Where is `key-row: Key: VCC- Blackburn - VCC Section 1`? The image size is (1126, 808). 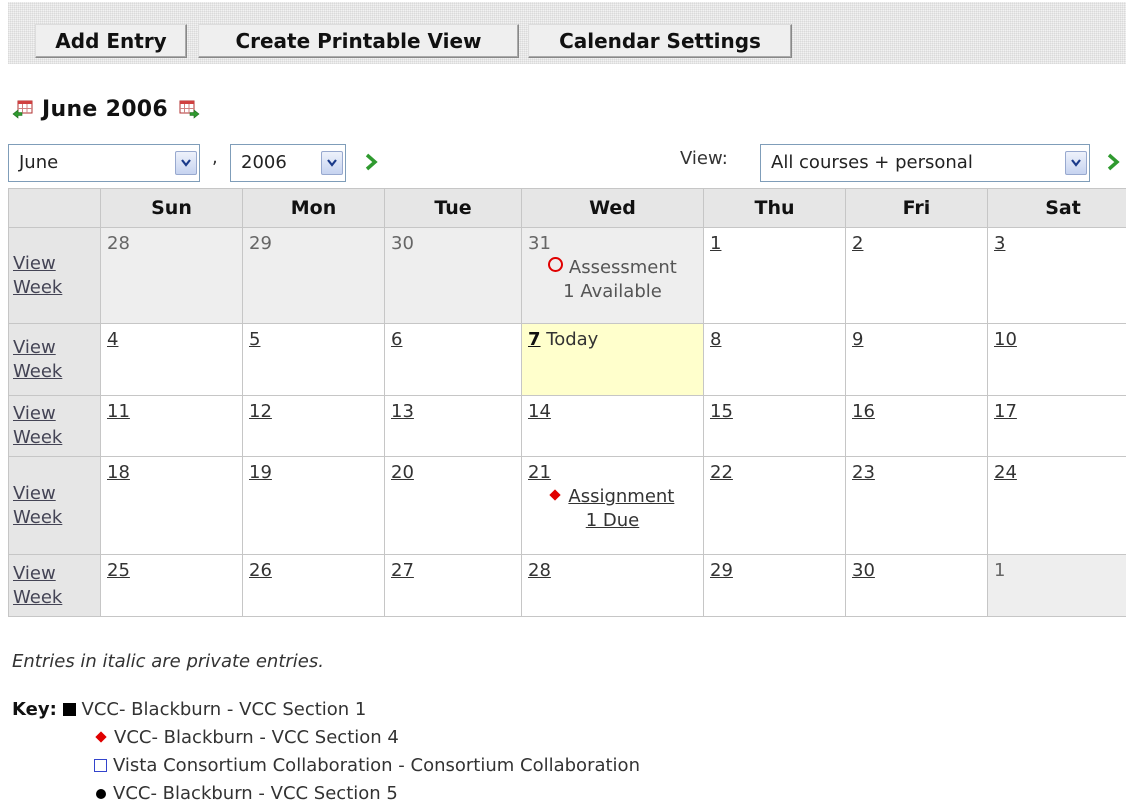
key-row: Key: VCC- Blackburn - VCC Section 1 is located at coordinates (326, 710).